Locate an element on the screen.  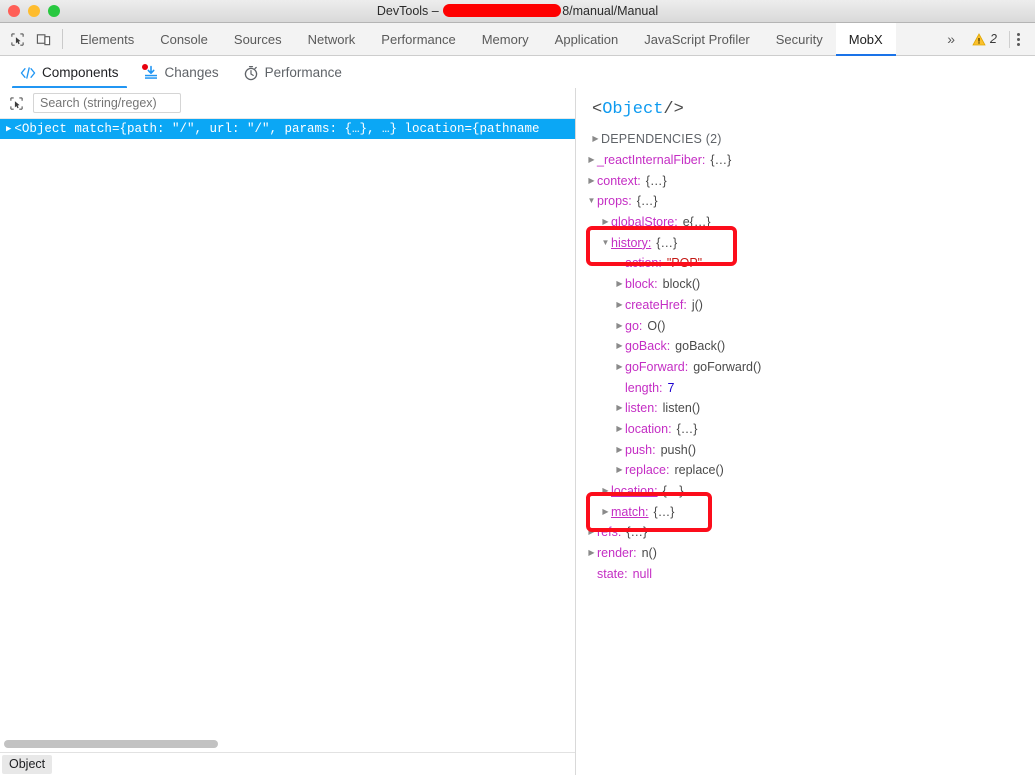
tab-application-label: Application is located at coordinates (586, 39).